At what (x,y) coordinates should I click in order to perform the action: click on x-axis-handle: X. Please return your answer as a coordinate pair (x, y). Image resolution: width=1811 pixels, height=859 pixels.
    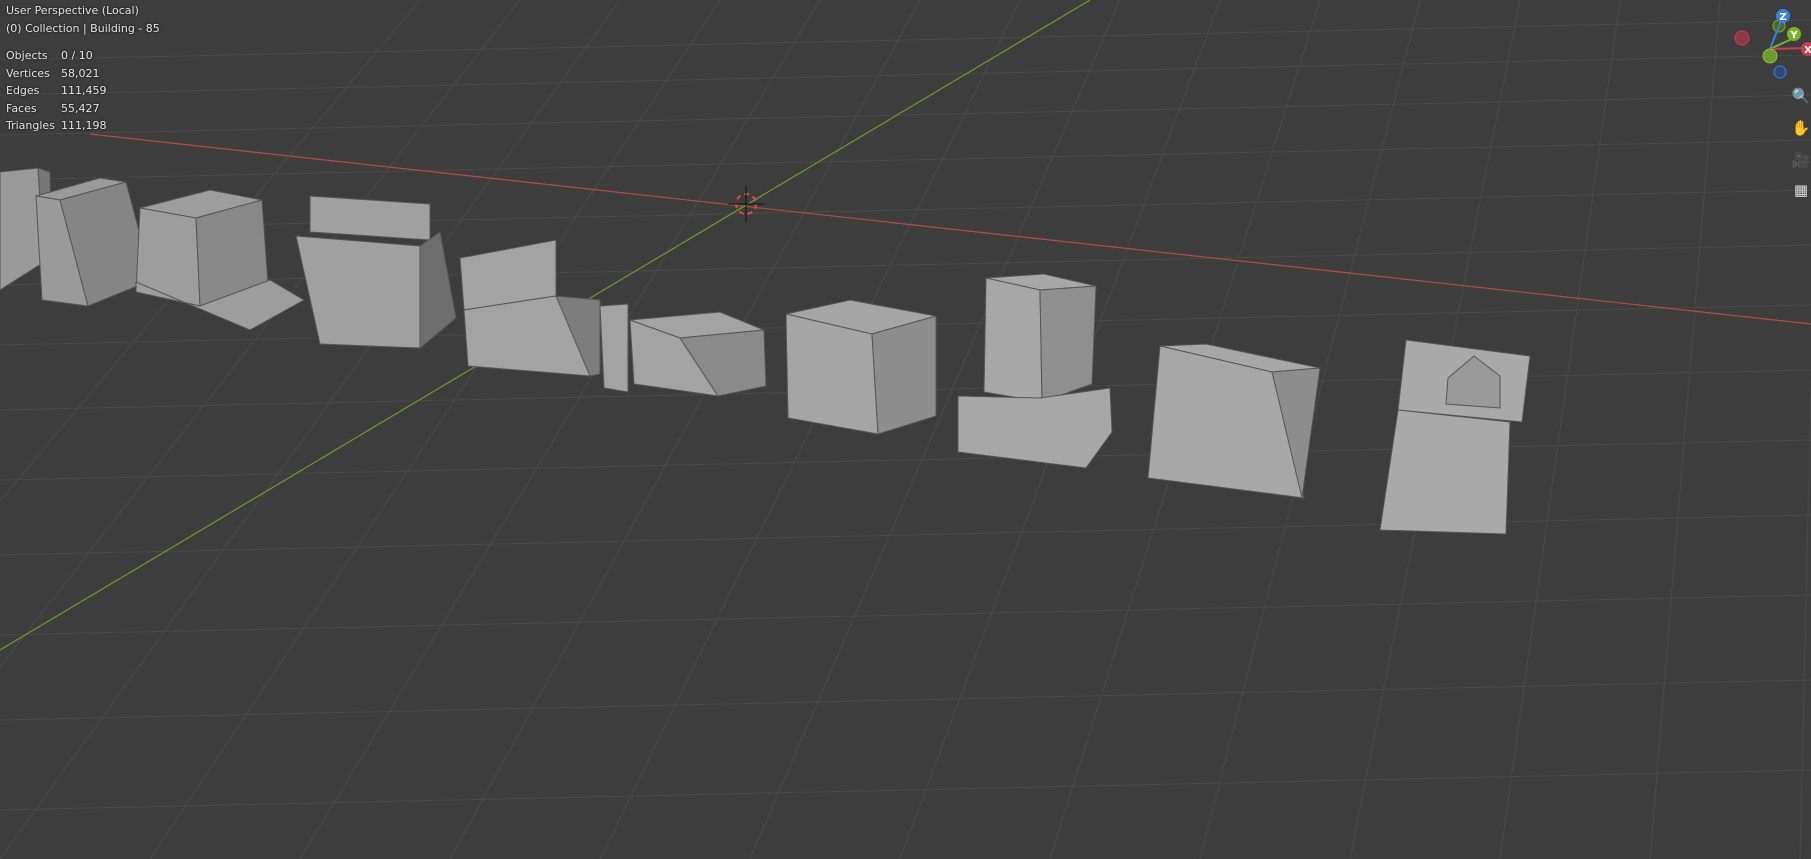
    Looking at the image, I should click on (1806, 49).